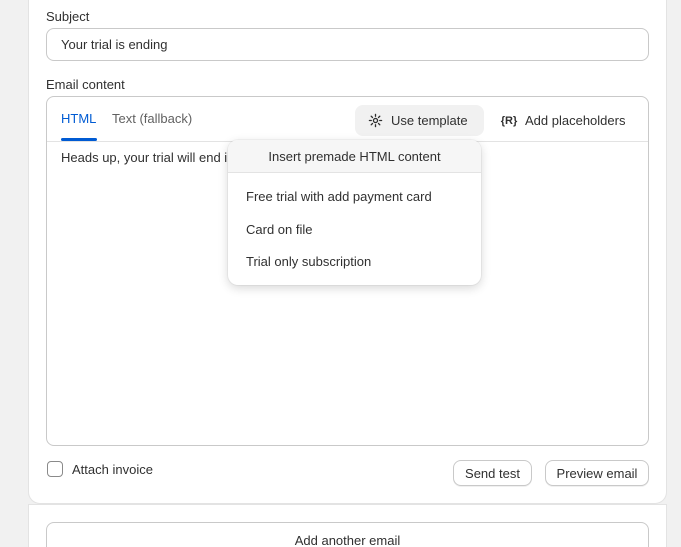 The width and height of the screenshot is (681, 547). Describe the element at coordinates (575, 120) in the screenshot. I see `add-placeholders-label: Add placeholders` at that location.